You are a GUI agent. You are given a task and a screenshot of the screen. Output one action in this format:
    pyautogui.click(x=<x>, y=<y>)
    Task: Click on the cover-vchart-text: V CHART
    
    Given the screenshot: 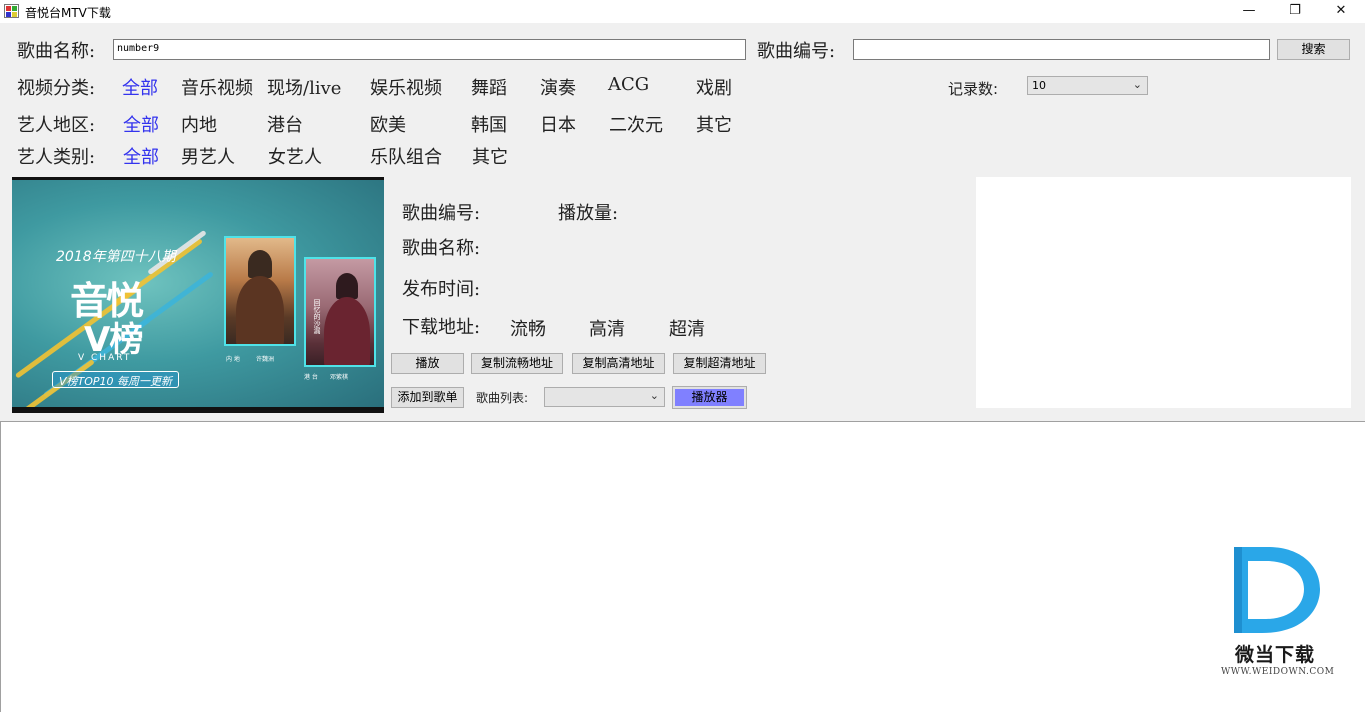 What is the action you would take?
    pyautogui.click(x=105, y=358)
    